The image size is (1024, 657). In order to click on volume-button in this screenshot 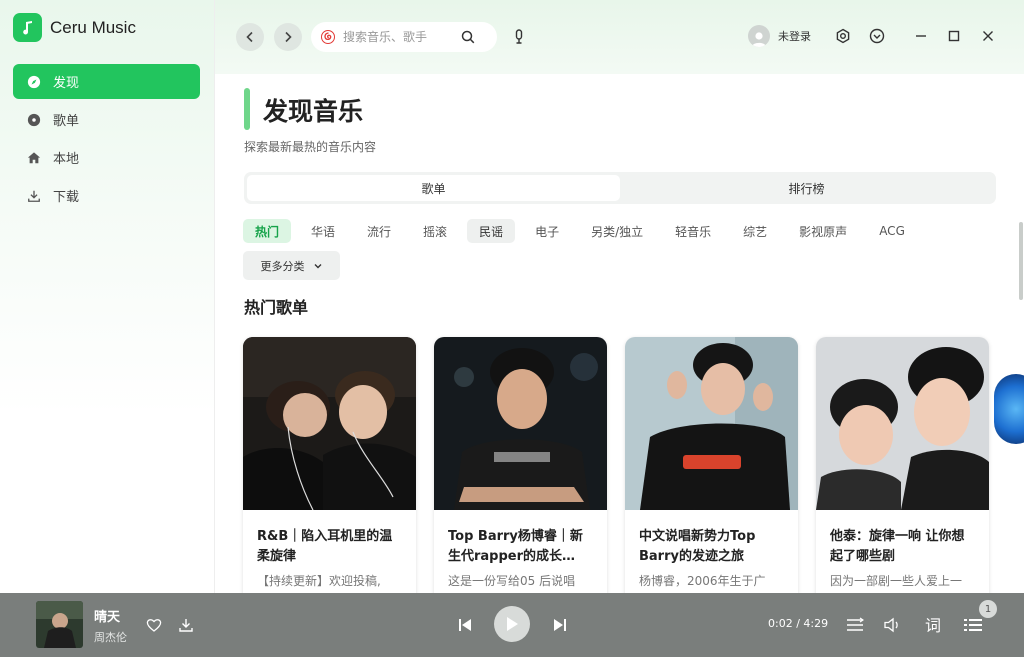, I will do `click(893, 625)`.